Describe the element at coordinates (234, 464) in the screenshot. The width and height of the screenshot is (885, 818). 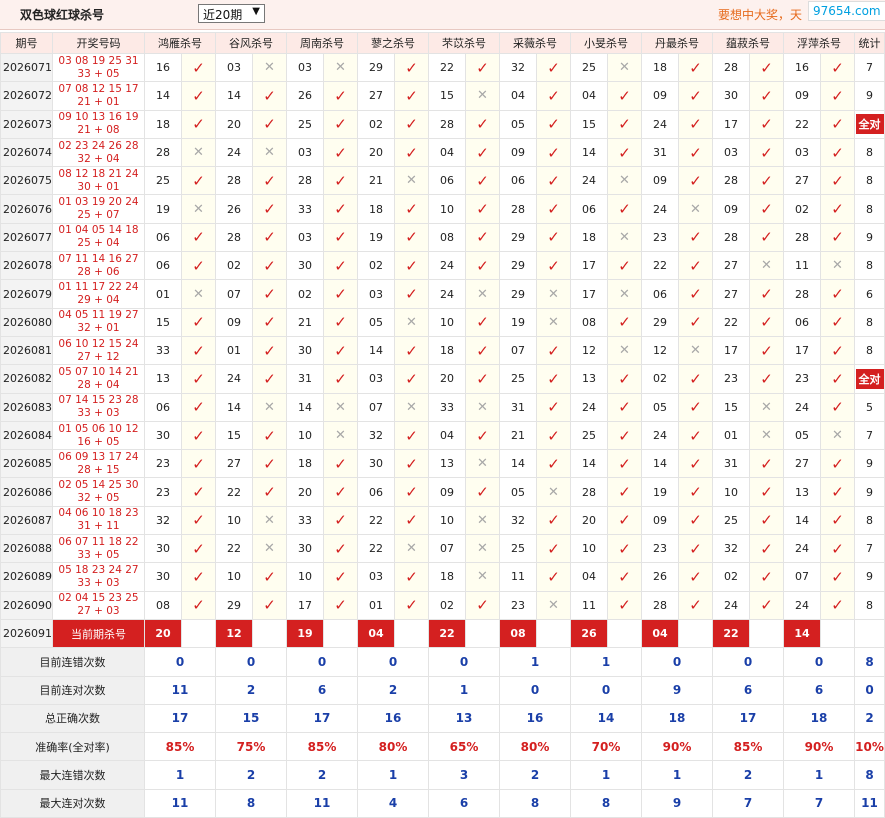
I see `kill-number: 27` at that location.